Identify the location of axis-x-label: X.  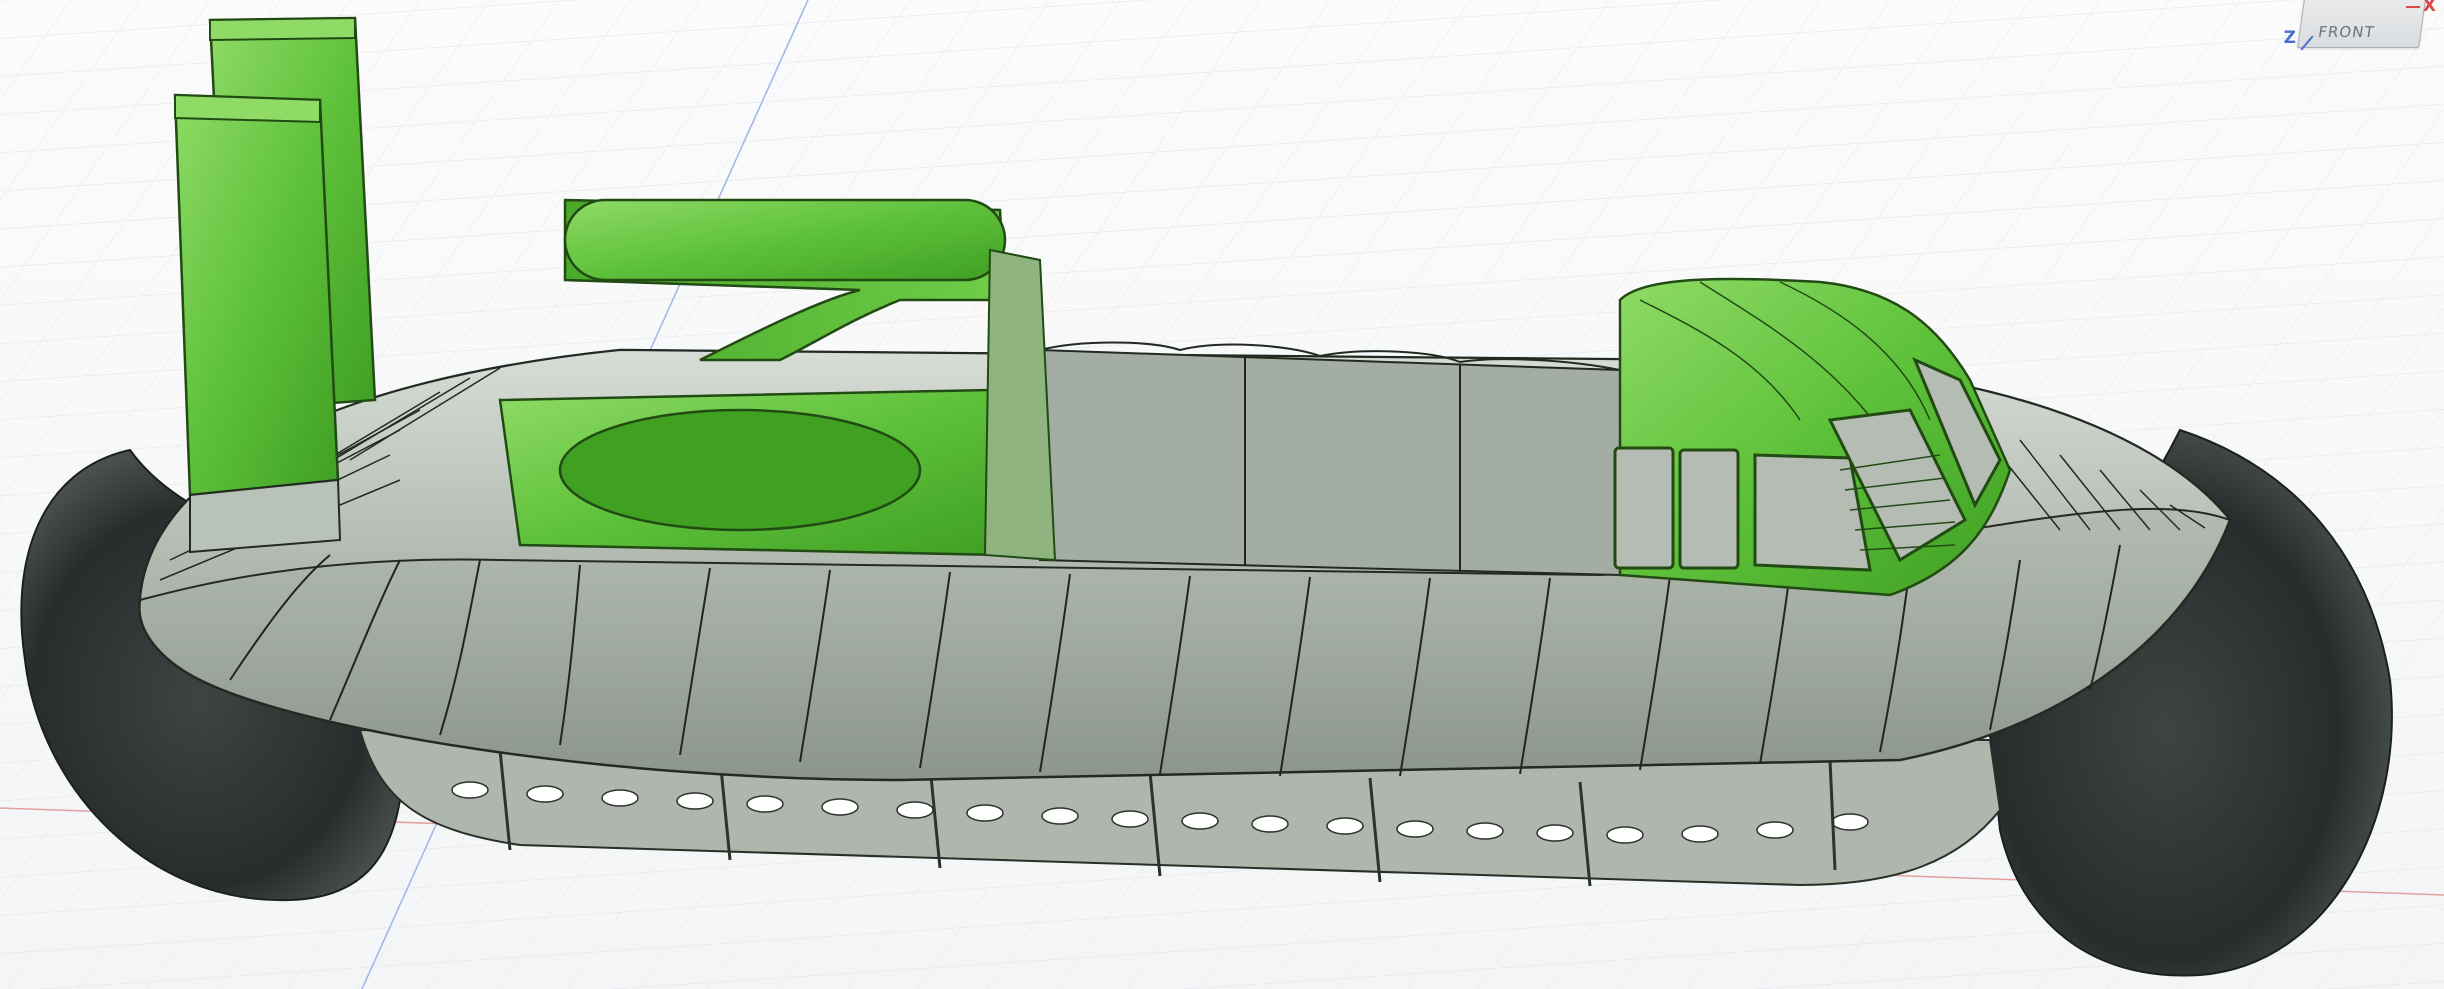
(2429, 8).